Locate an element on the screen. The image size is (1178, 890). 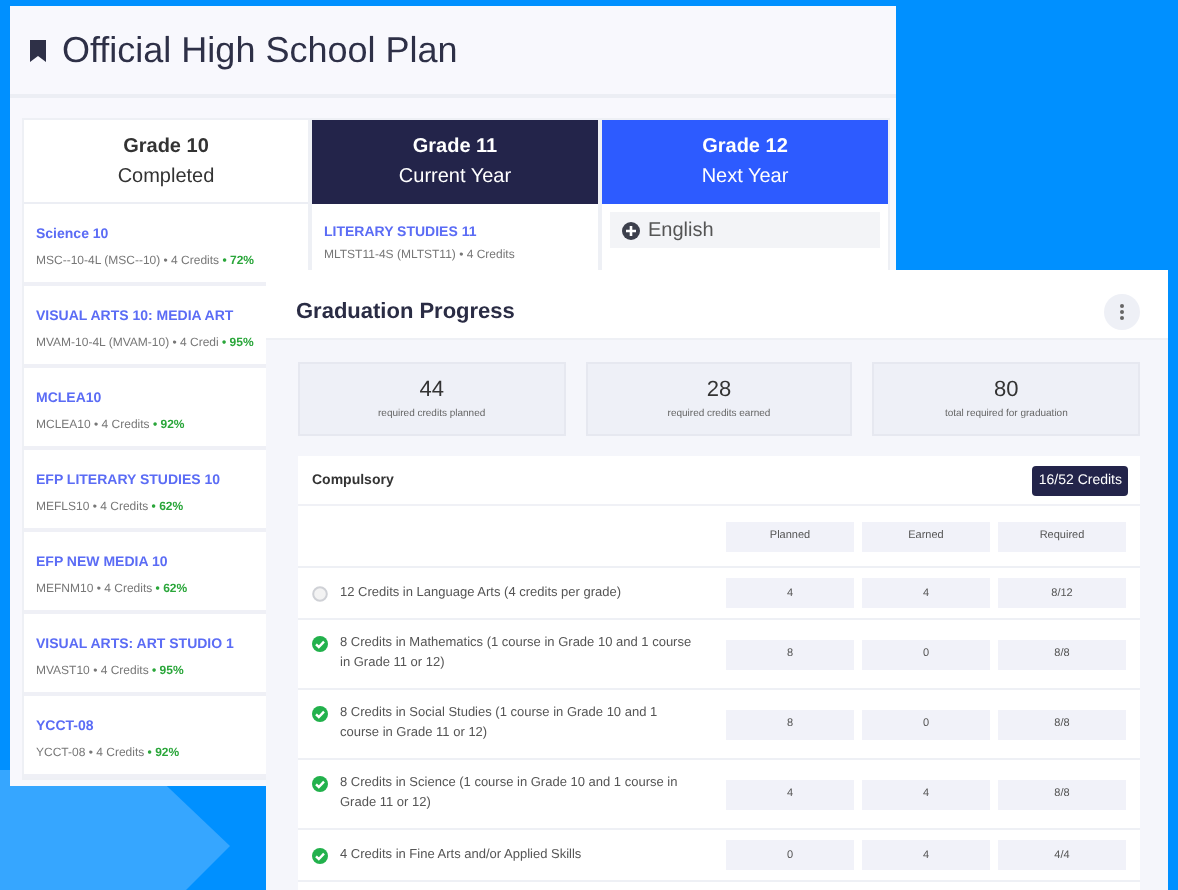
stat-value: 44 is located at coordinates (431, 390).